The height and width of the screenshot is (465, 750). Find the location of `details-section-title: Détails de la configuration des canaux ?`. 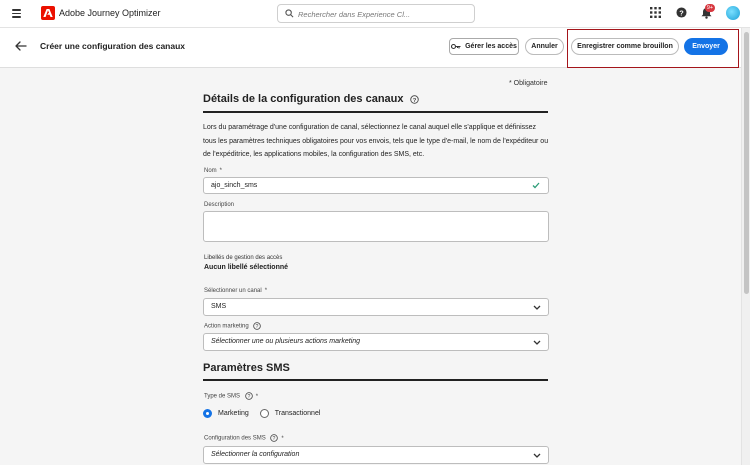

details-section-title: Détails de la configuration des canaux ? is located at coordinates (311, 99).